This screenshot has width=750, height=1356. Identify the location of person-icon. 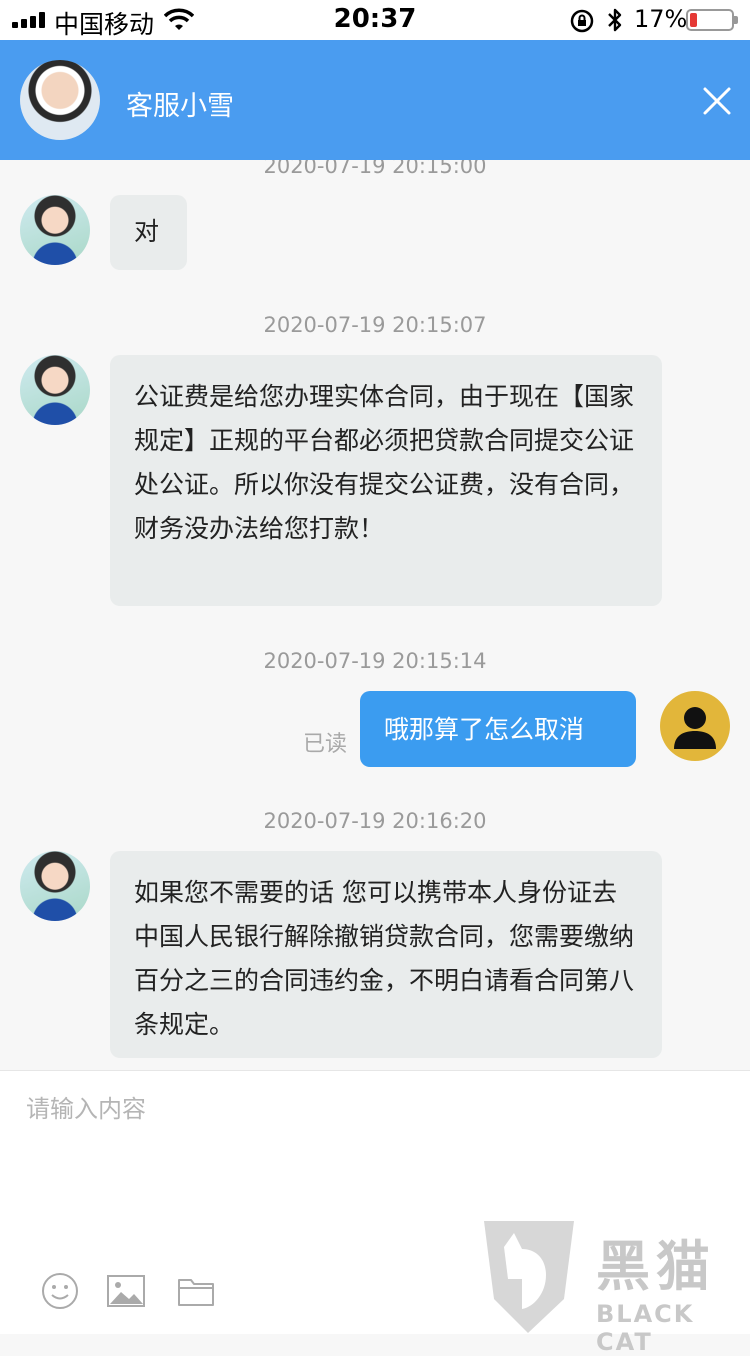
(695, 728).